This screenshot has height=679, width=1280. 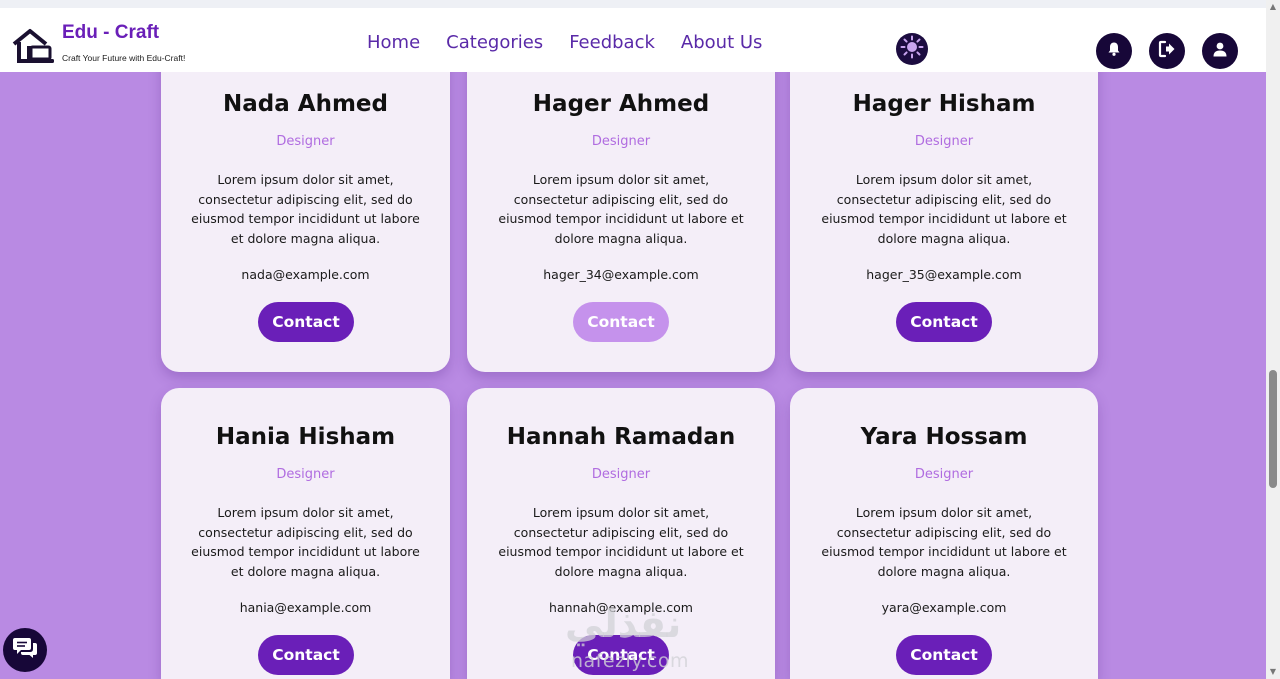 I want to click on sun-icon, so click(x=912, y=49).